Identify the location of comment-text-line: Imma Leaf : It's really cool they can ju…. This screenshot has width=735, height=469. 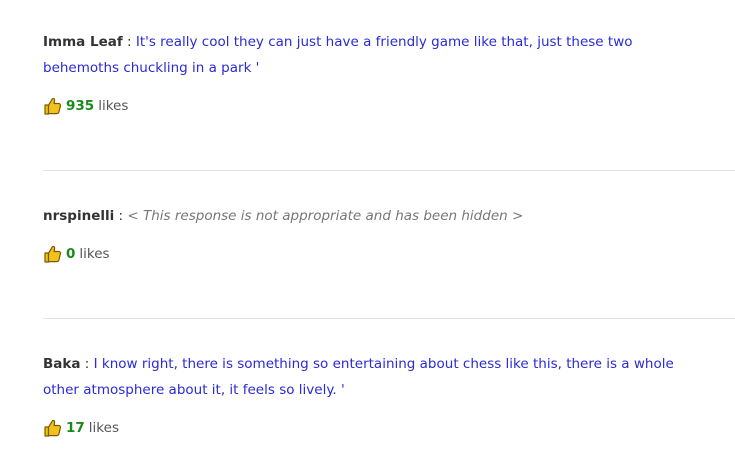
(389, 55).